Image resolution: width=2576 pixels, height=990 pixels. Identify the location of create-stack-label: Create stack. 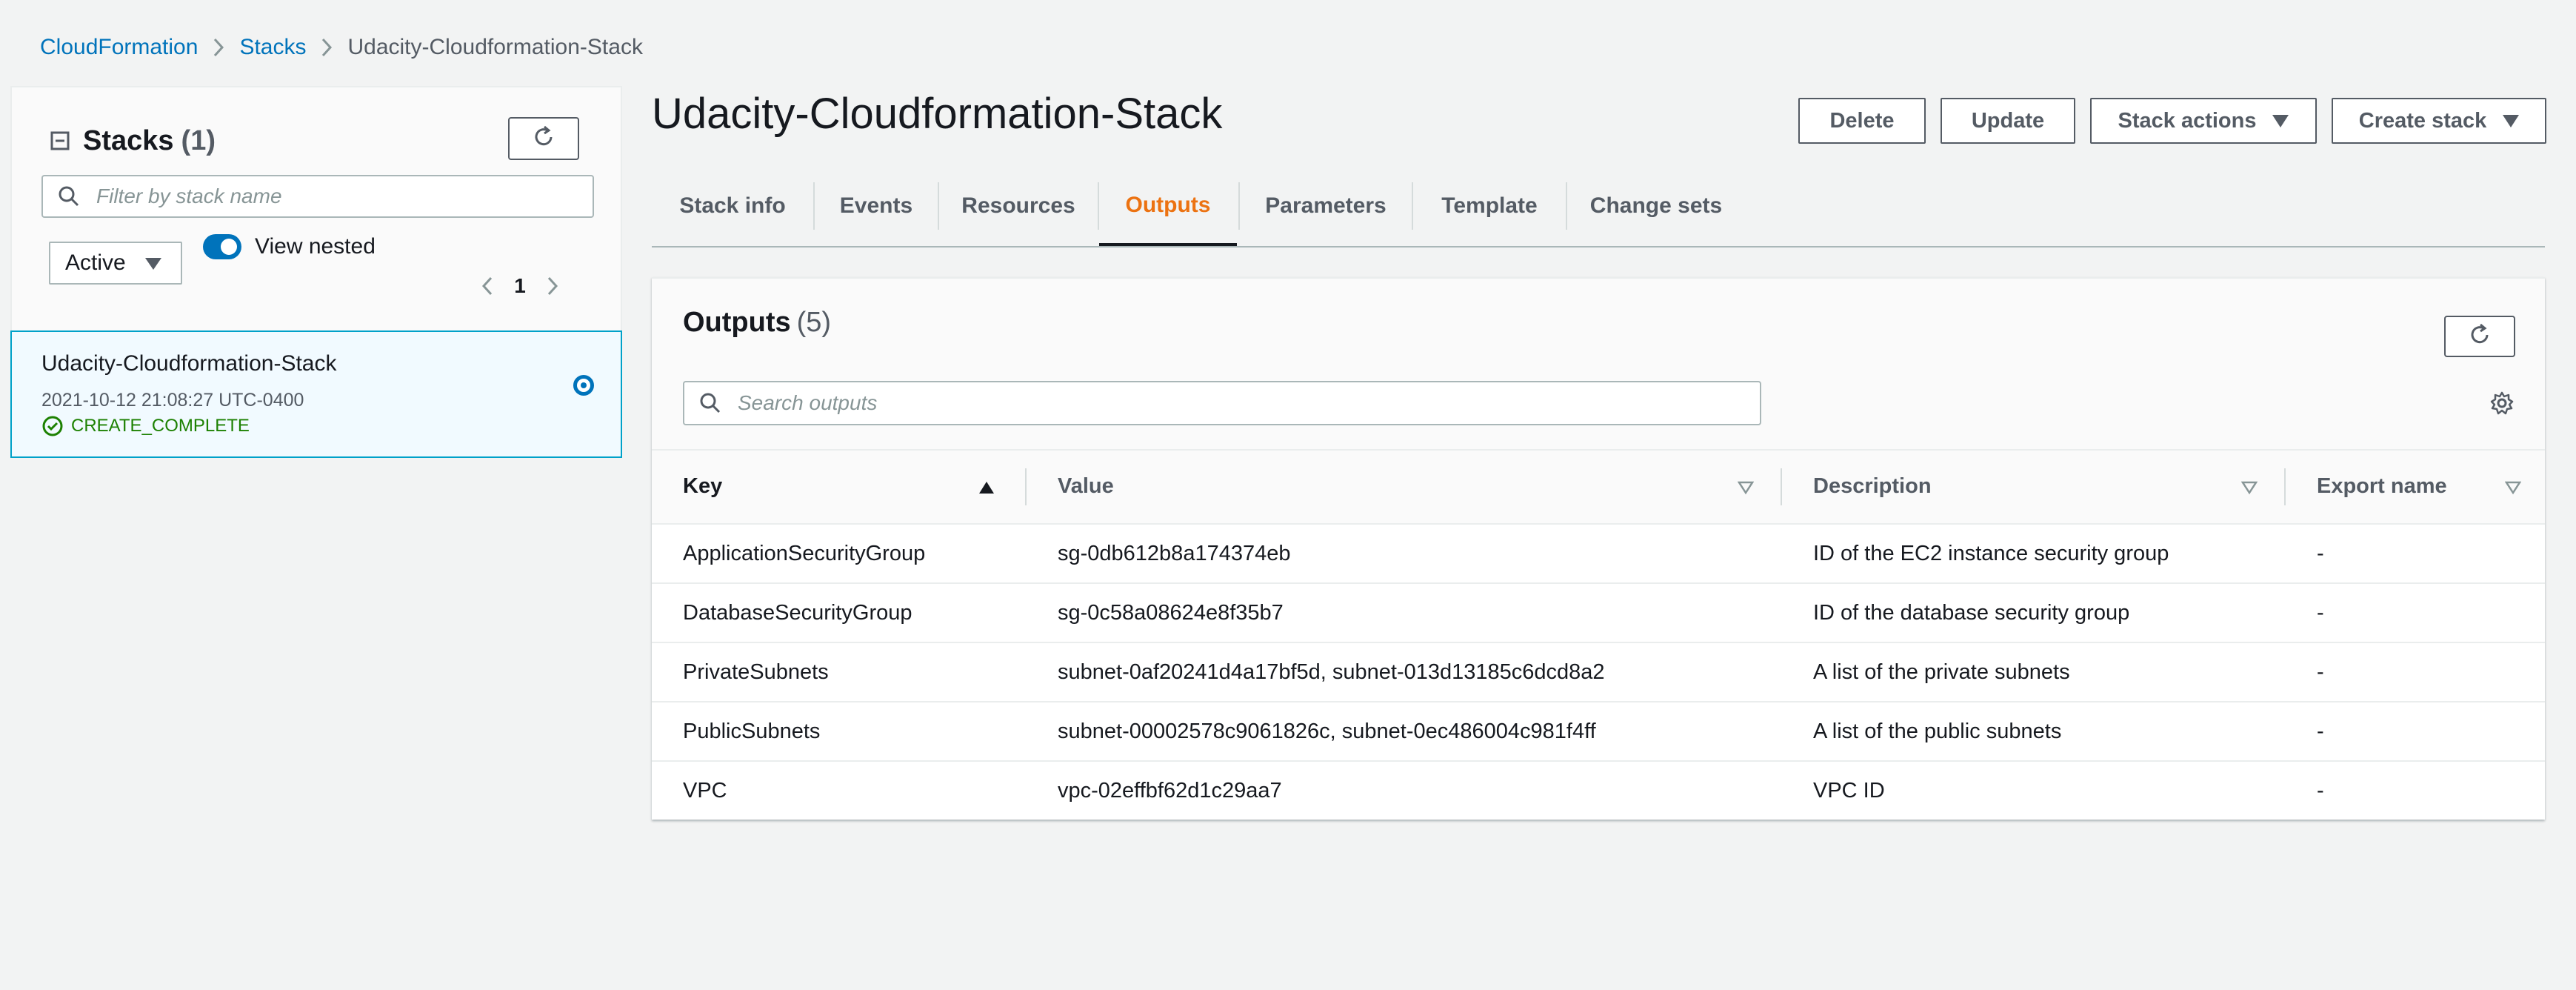
(2422, 120).